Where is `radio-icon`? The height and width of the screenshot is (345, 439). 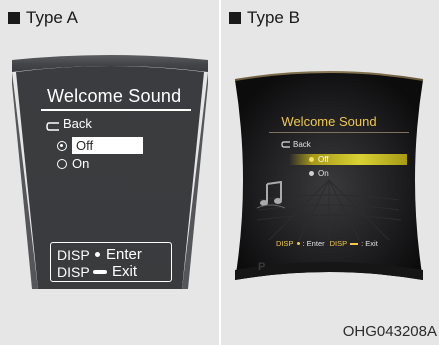 radio-icon is located at coordinates (62, 163).